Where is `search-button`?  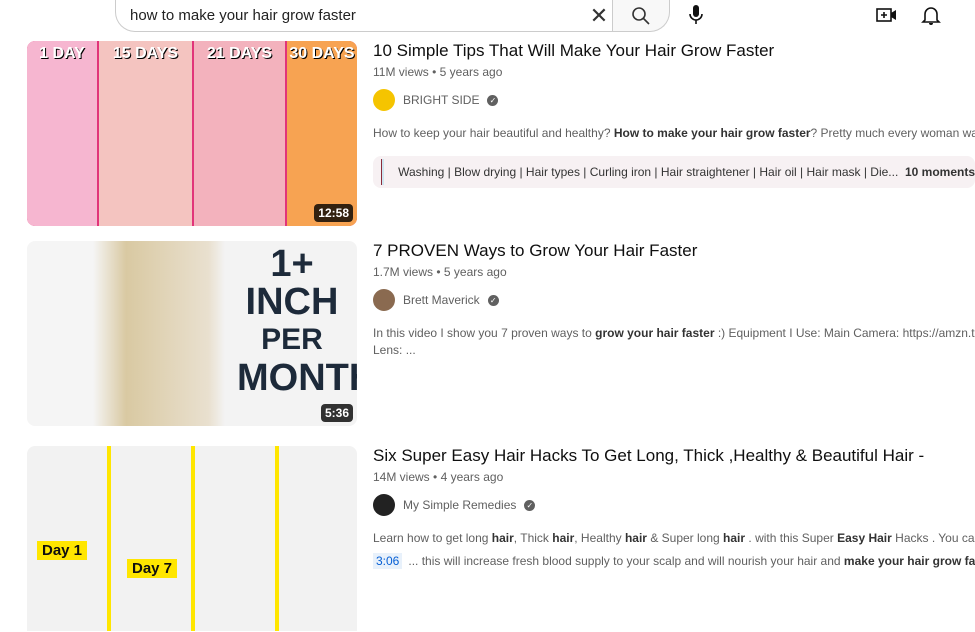
search-button is located at coordinates (641, 16).